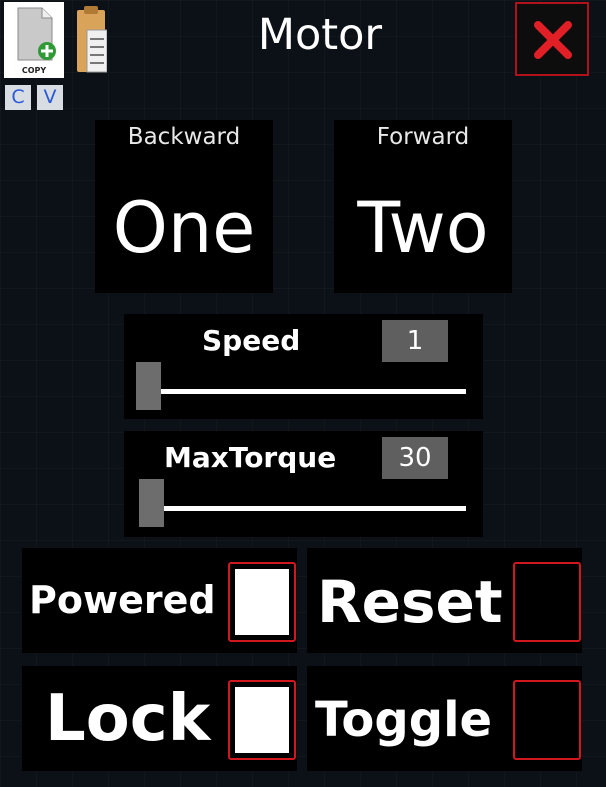 The width and height of the screenshot is (606, 787). I want to click on lock-checkbox-fill, so click(262, 720).